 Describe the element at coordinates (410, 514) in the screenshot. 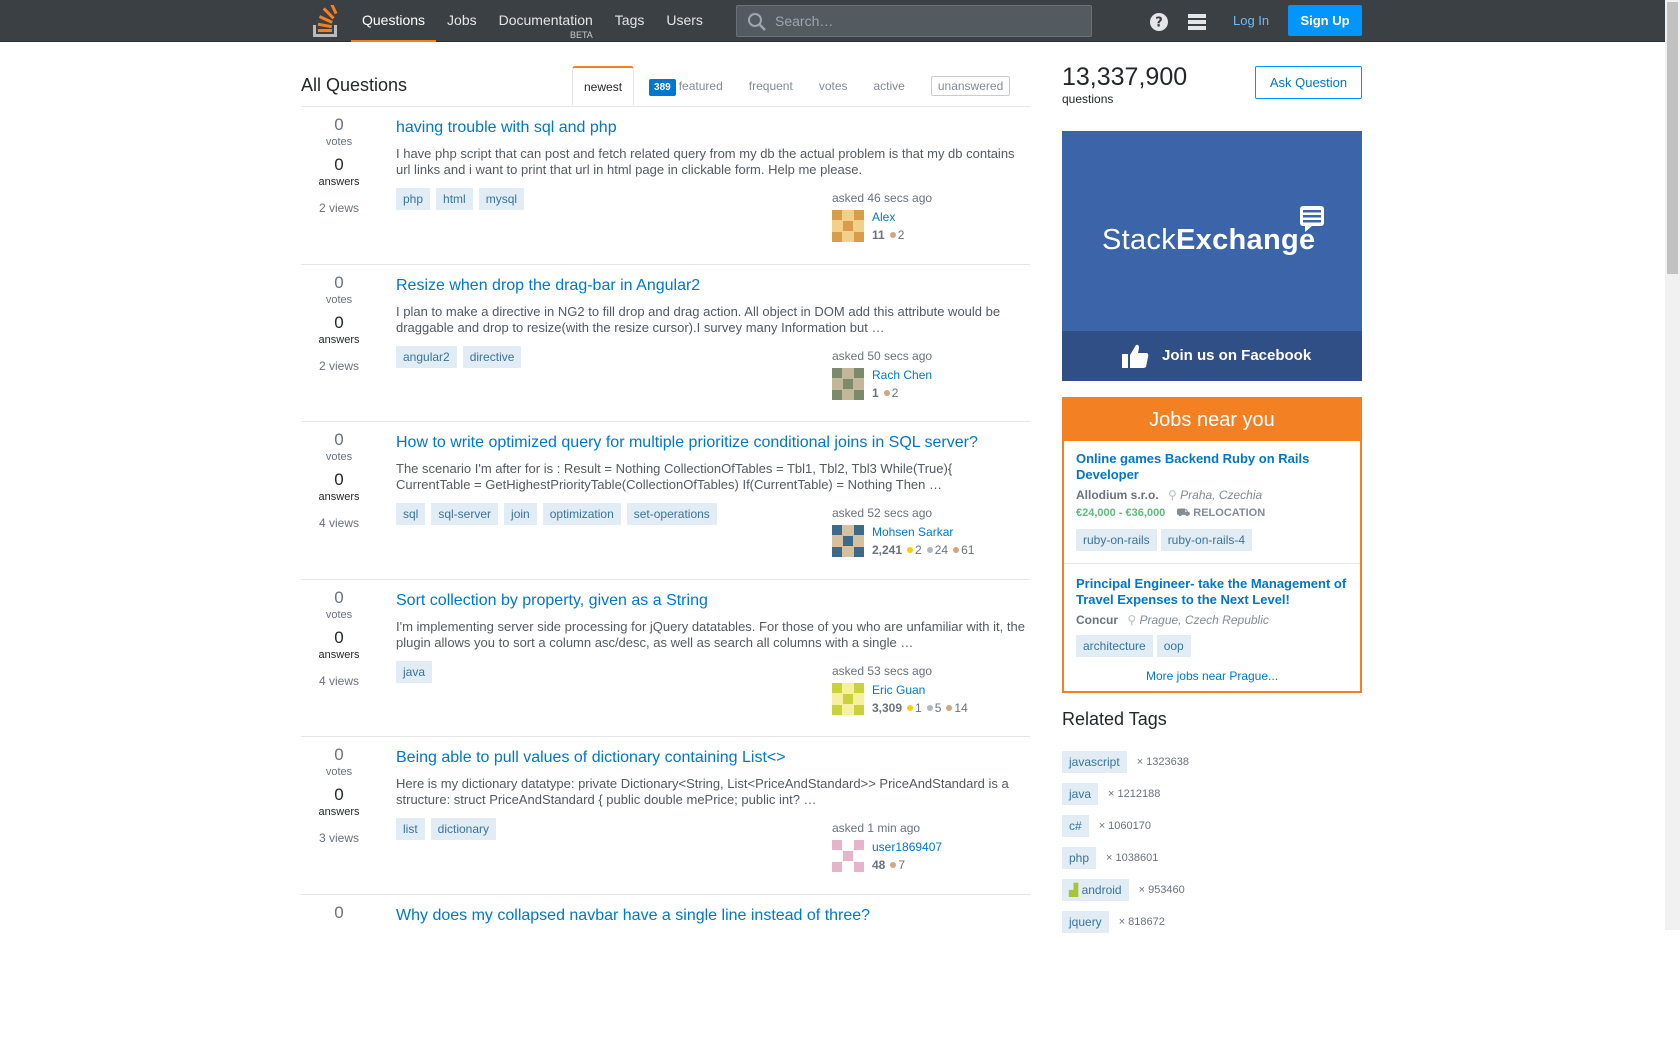

I see `question-tag: sql` at that location.